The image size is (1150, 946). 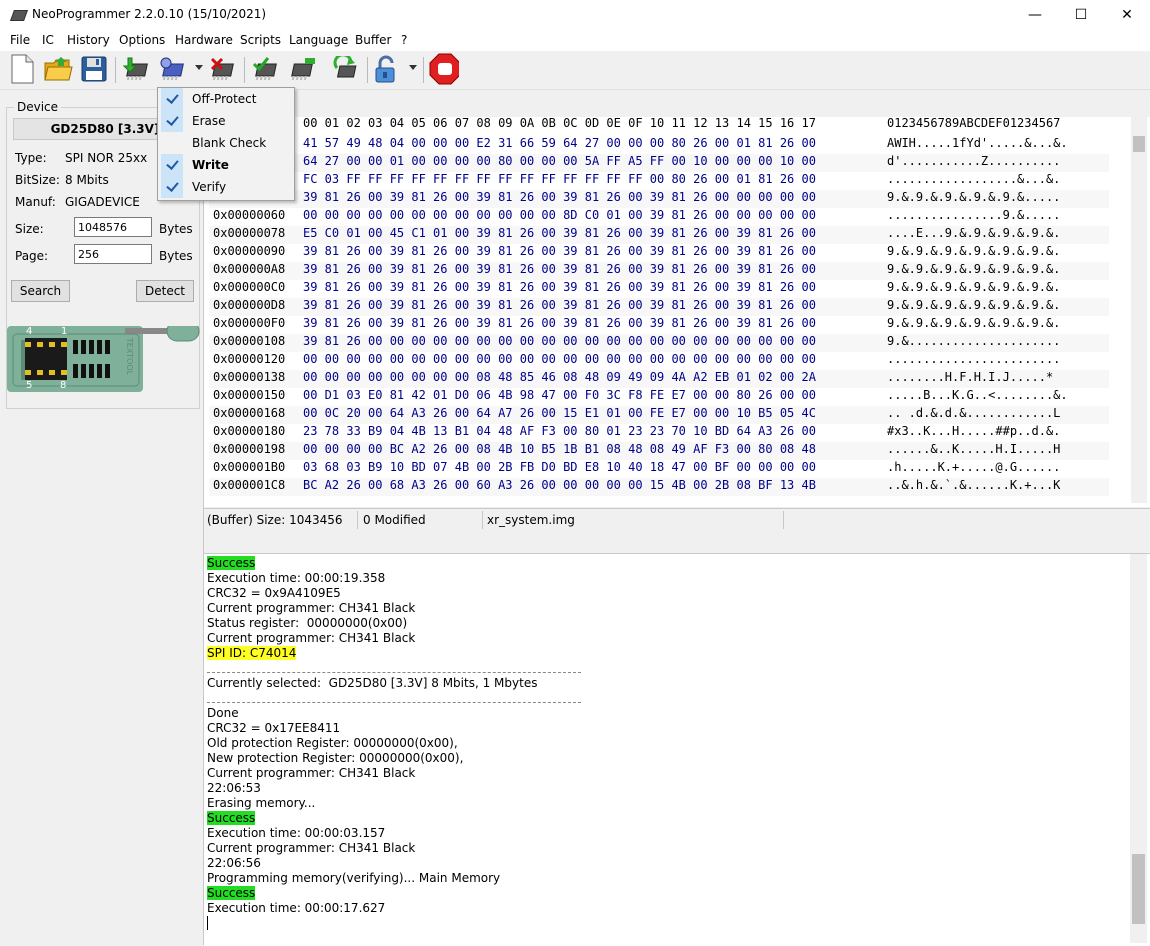 What do you see at coordinates (113, 227) in the screenshot?
I see `size-field: 1048576` at bounding box center [113, 227].